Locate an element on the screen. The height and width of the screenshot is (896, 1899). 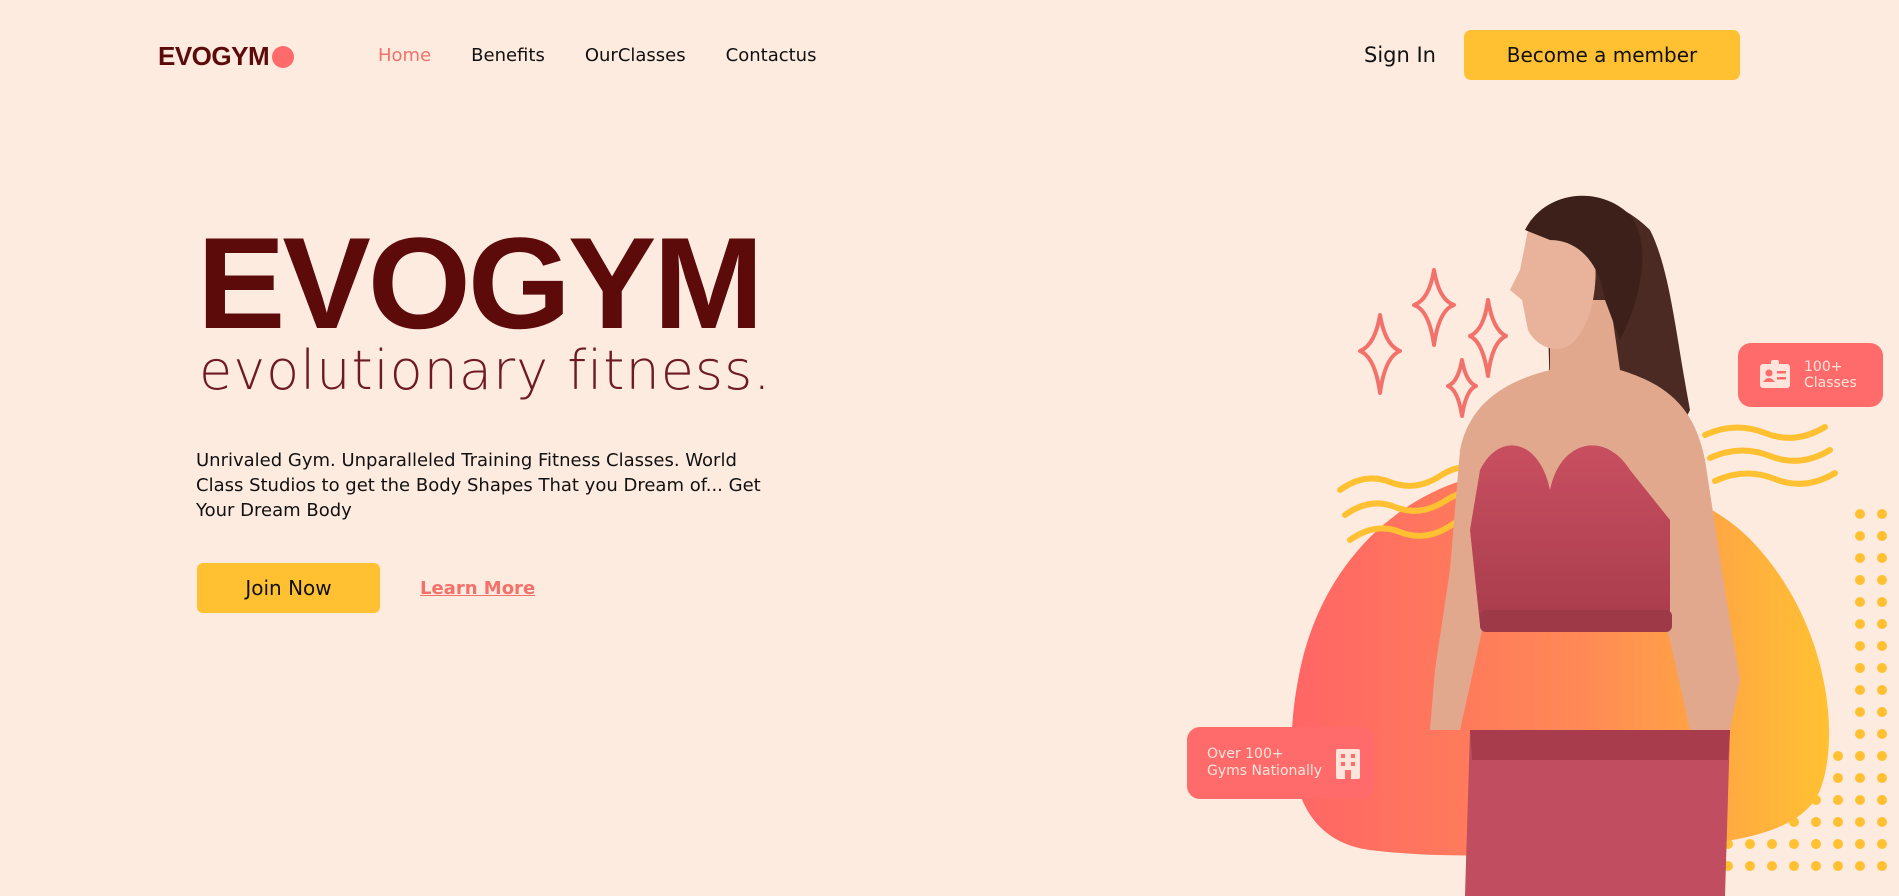
gyms-badge-line2: Gyms Nationally is located at coordinates (1265, 771).